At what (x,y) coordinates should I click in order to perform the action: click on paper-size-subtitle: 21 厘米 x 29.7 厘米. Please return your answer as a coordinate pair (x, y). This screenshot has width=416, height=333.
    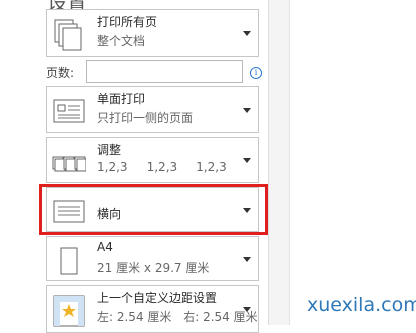
    Looking at the image, I should click on (153, 268).